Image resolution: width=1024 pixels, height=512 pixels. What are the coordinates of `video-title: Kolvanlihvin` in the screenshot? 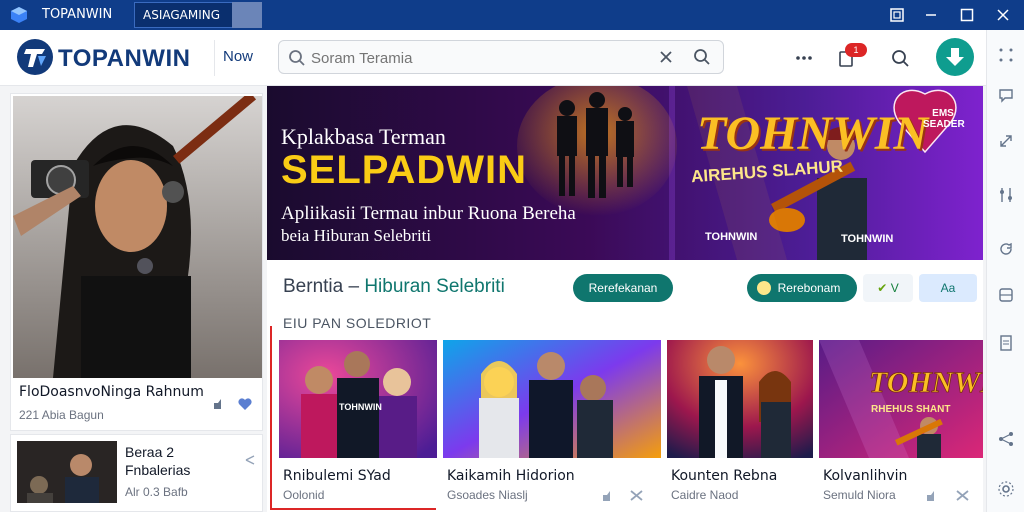 It's located at (865, 476).